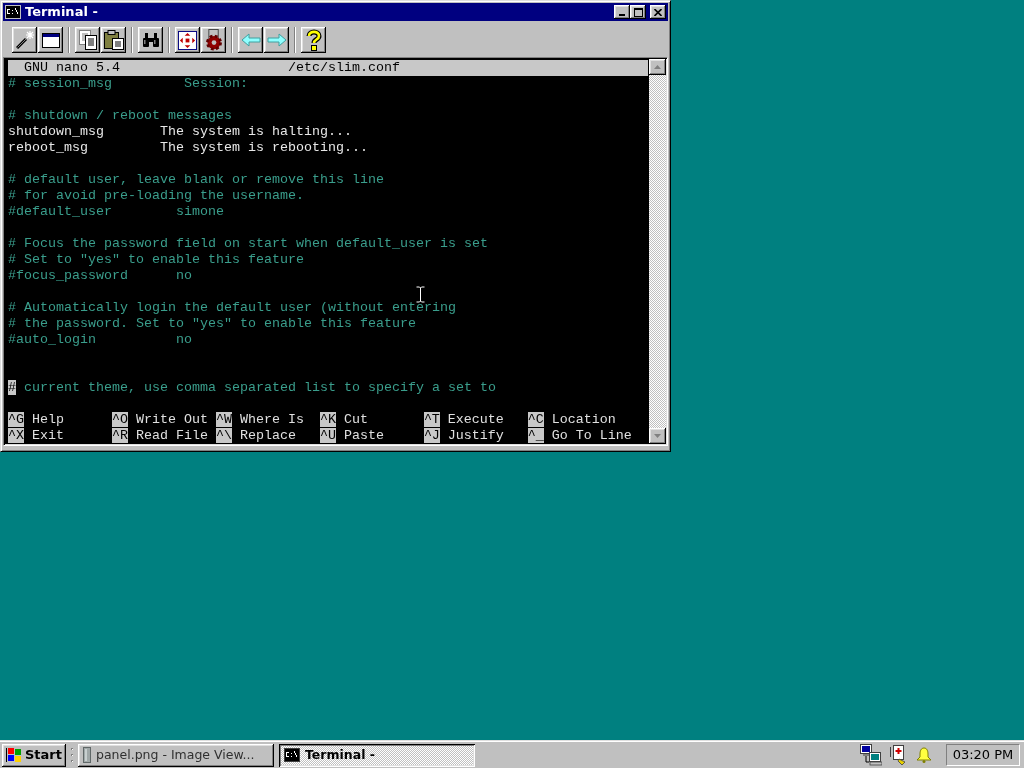 Image resolution: width=1024 pixels, height=768 pixels. What do you see at coordinates (120, 116) in the screenshot?
I see `comment-line: # shutdown / reboot messages` at bounding box center [120, 116].